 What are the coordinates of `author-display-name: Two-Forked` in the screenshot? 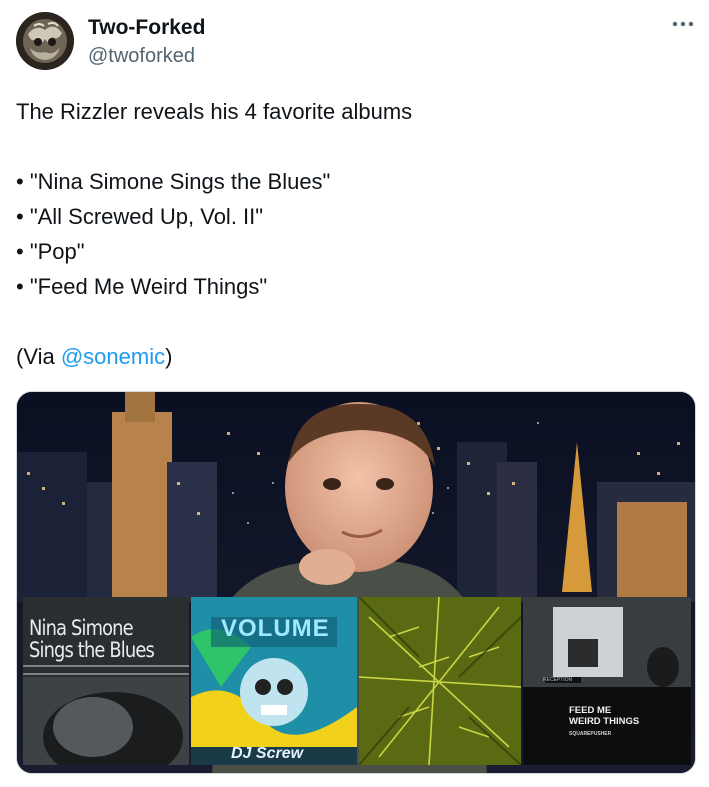 It's located at (146, 28).